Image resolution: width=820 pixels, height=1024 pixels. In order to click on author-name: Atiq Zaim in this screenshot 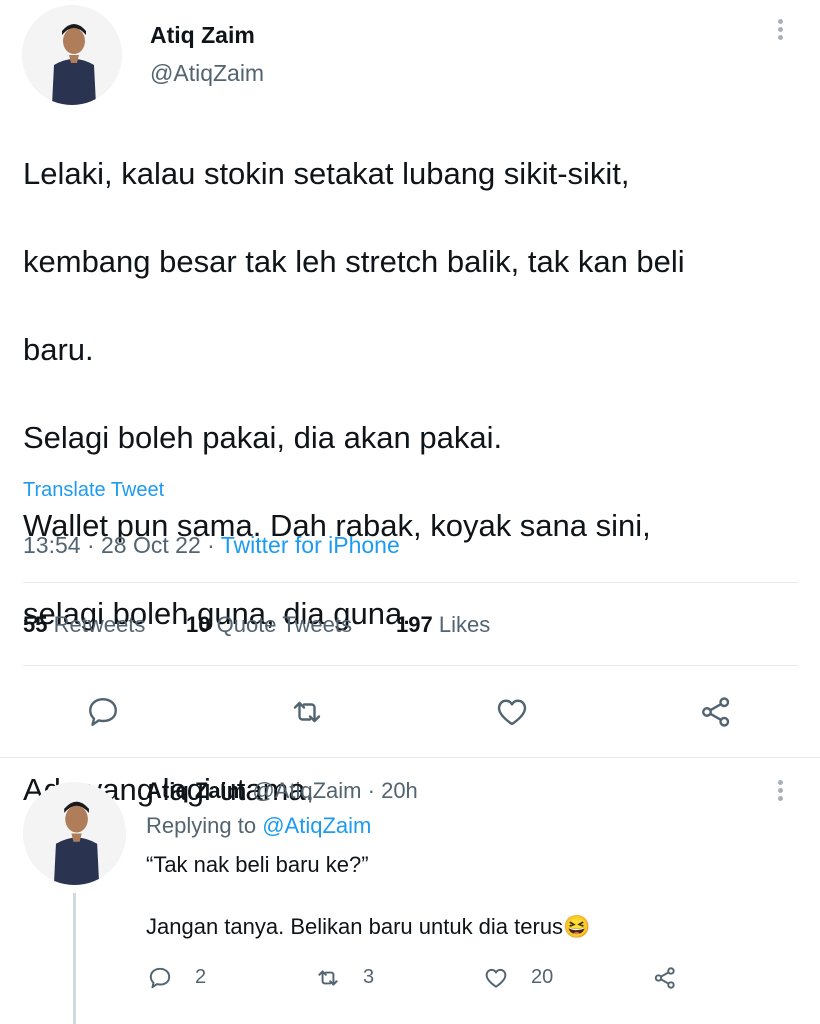, I will do `click(202, 35)`.